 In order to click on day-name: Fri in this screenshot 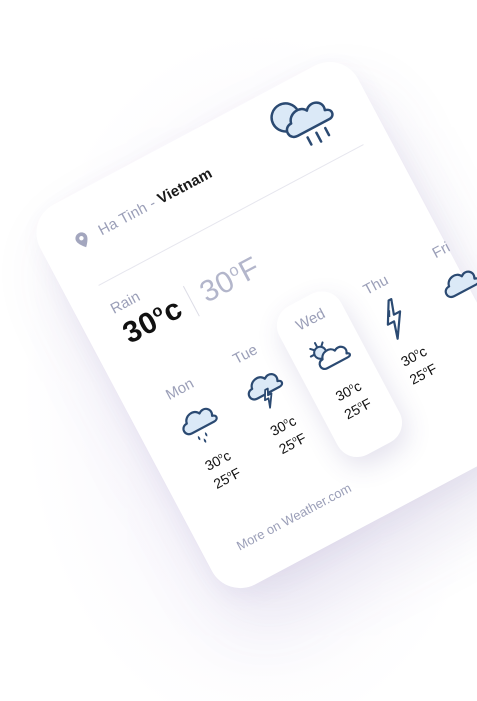, I will do `click(441, 250)`.